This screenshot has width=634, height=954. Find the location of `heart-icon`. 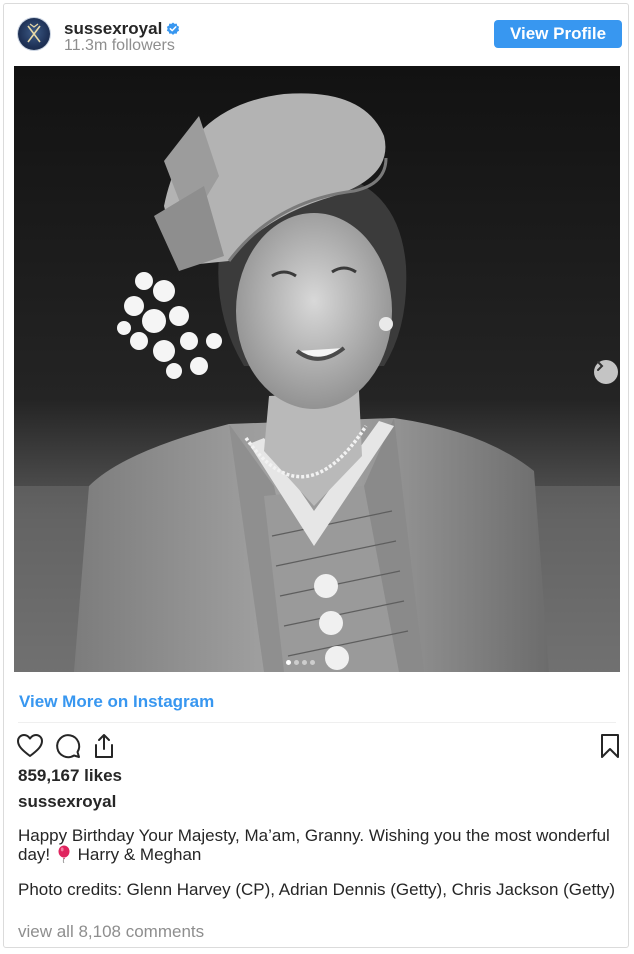

heart-icon is located at coordinates (30, 746).